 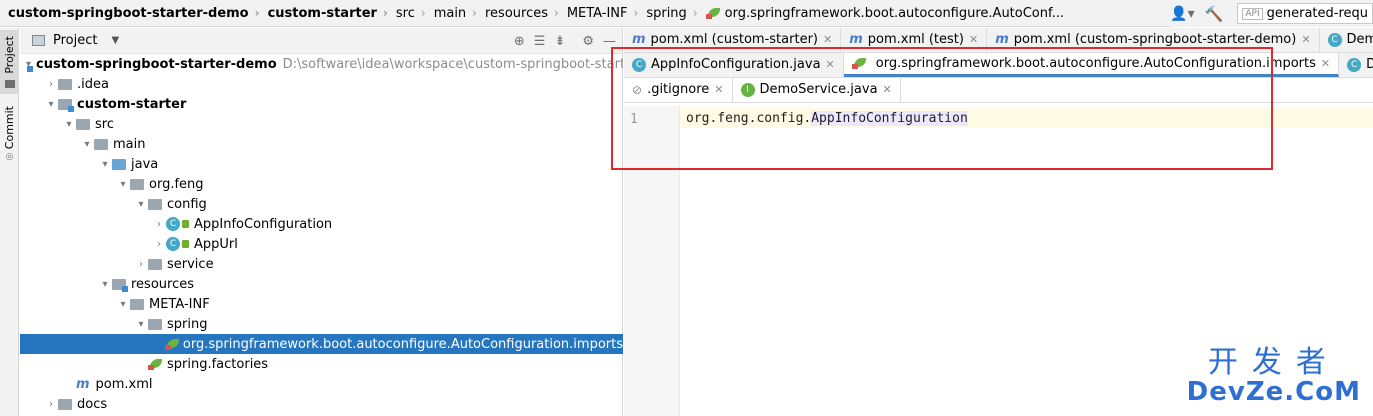 What do you see at coordinates (321, 104) in the screenshot?
I see `tree-item: ▾ custom-starter` at bounding box center [321, 104].